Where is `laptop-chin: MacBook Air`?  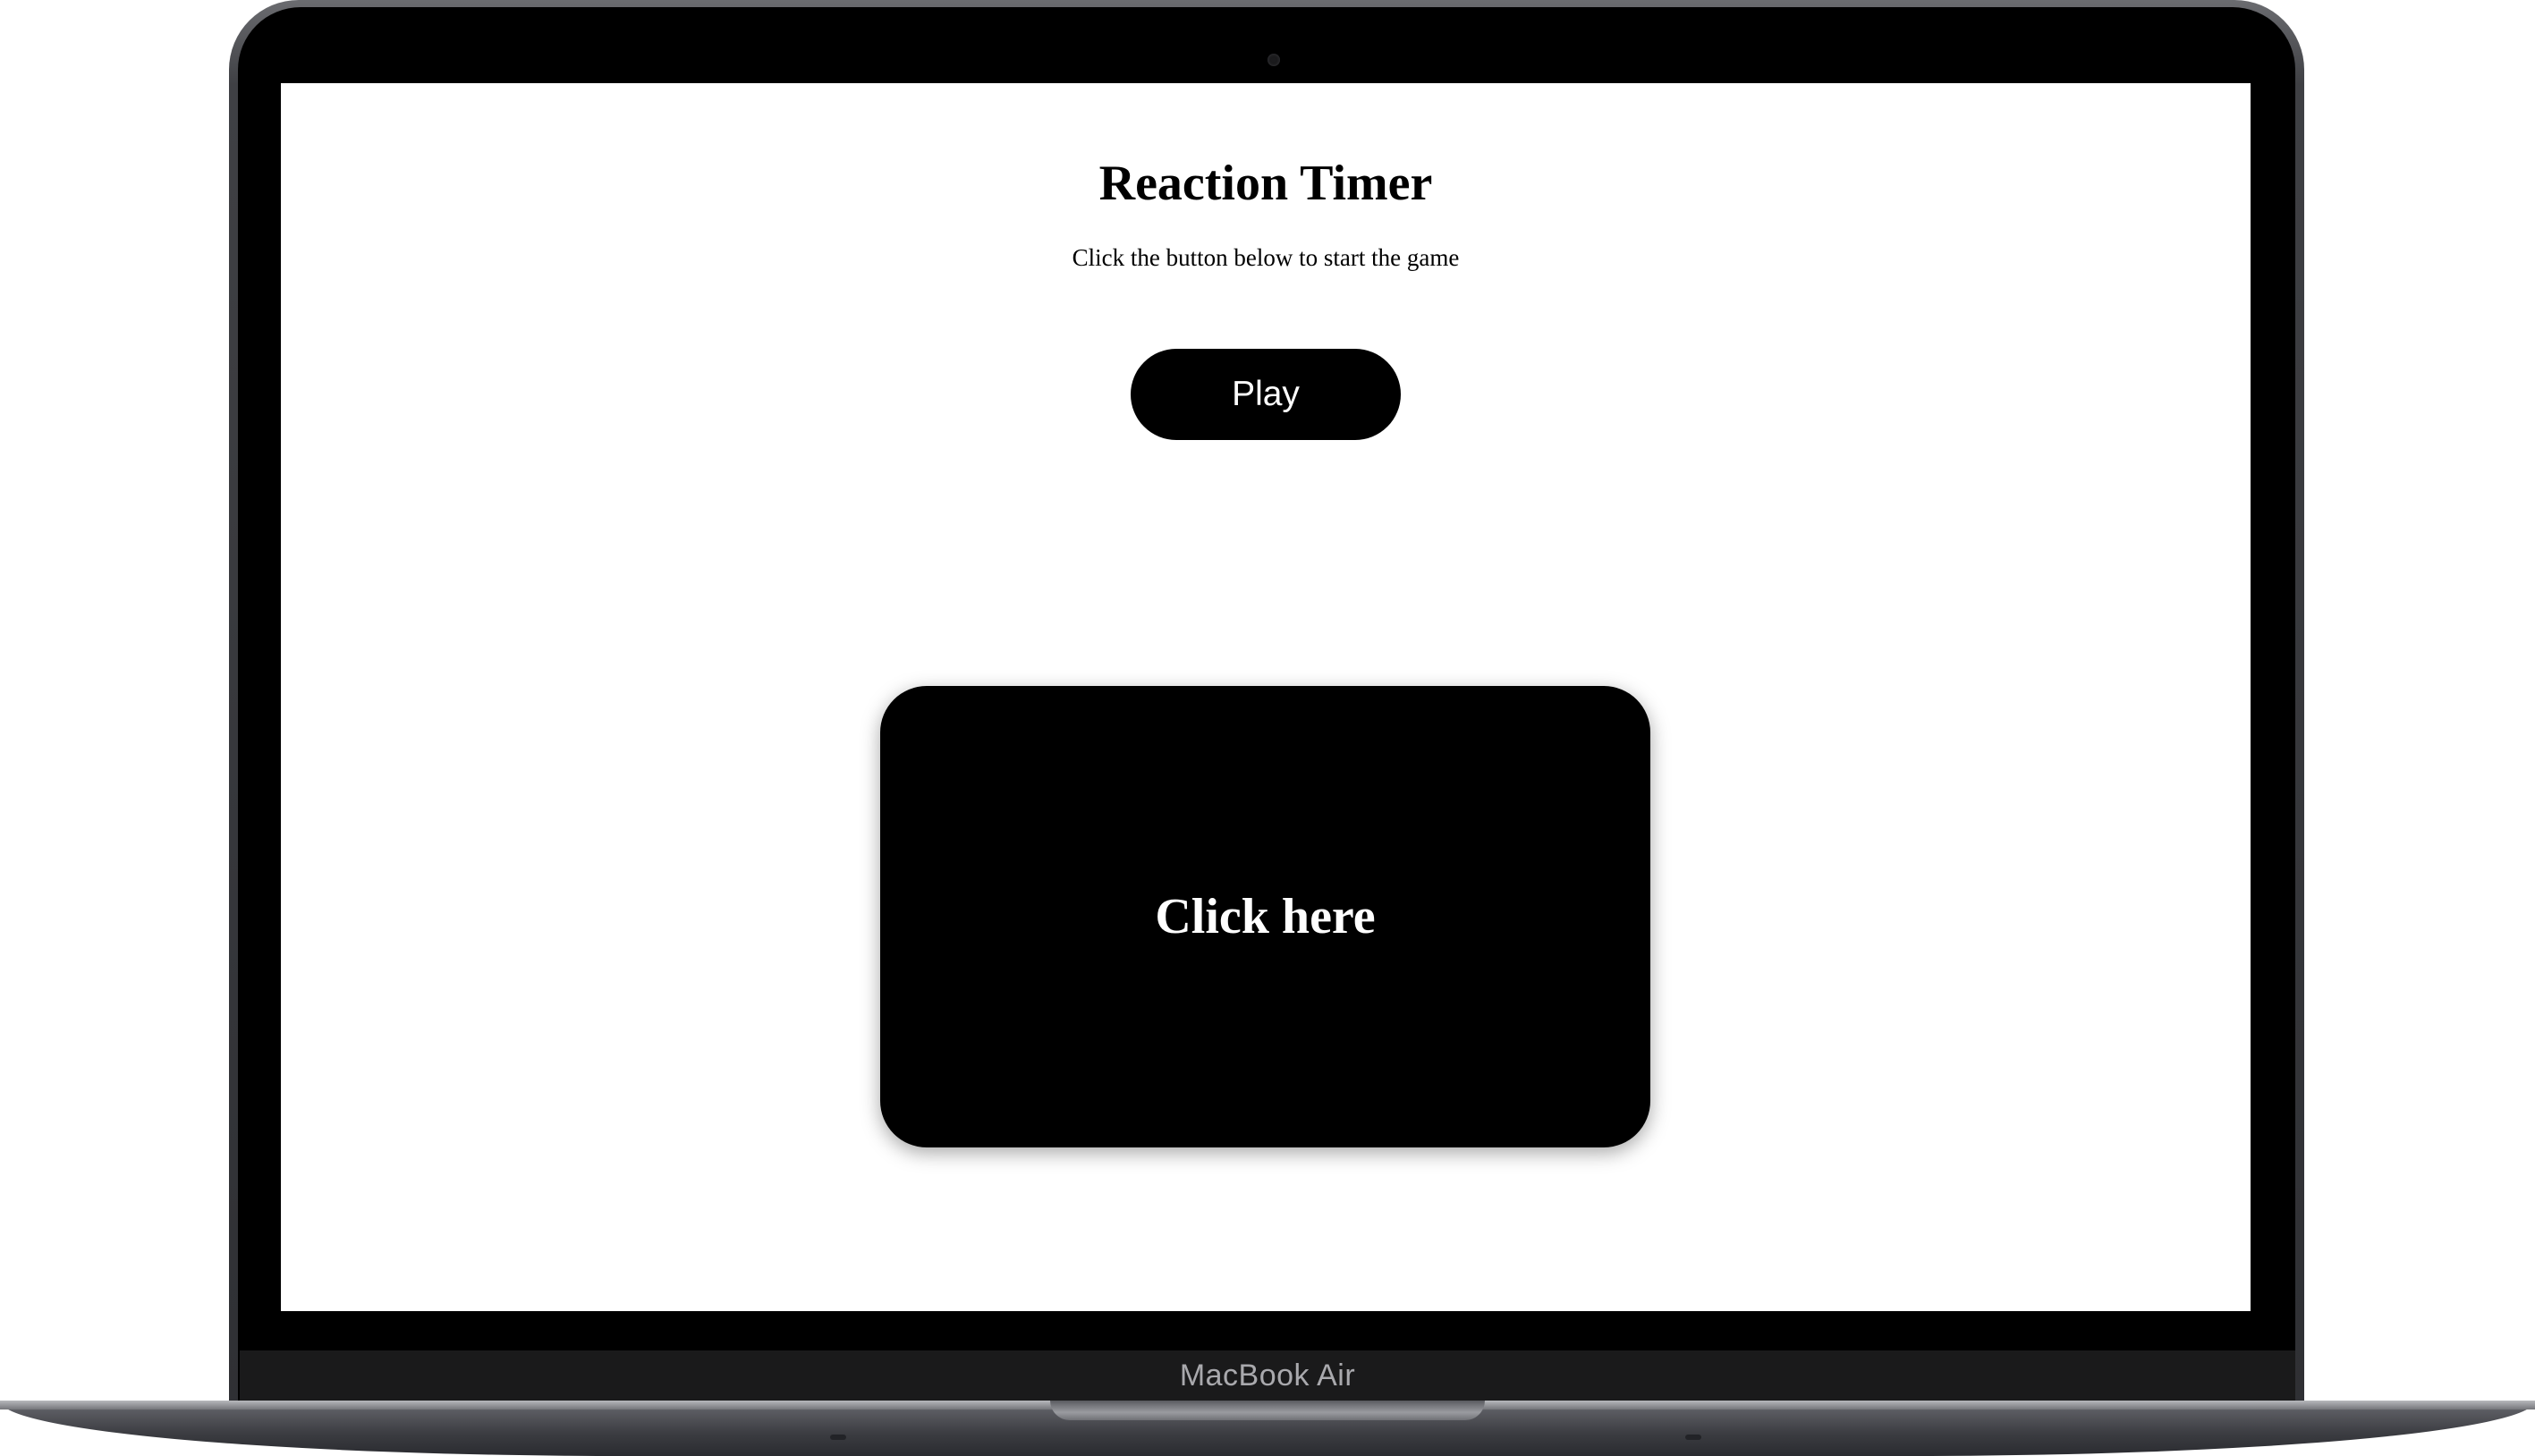 laptop-chin: MacBook Air is located at coordinates (1267, 1375).